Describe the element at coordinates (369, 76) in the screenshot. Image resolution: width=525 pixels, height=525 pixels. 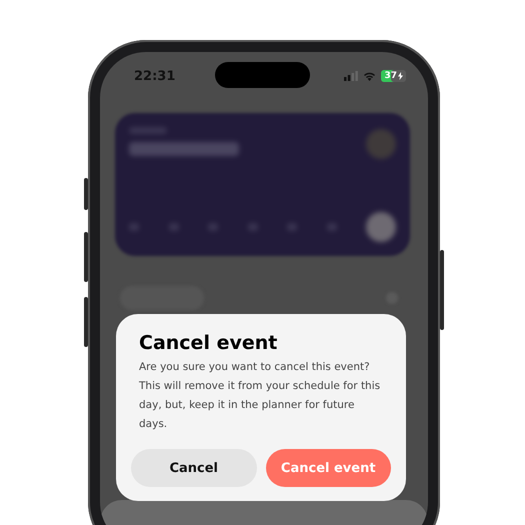
I see `wifi-icon` at that location.